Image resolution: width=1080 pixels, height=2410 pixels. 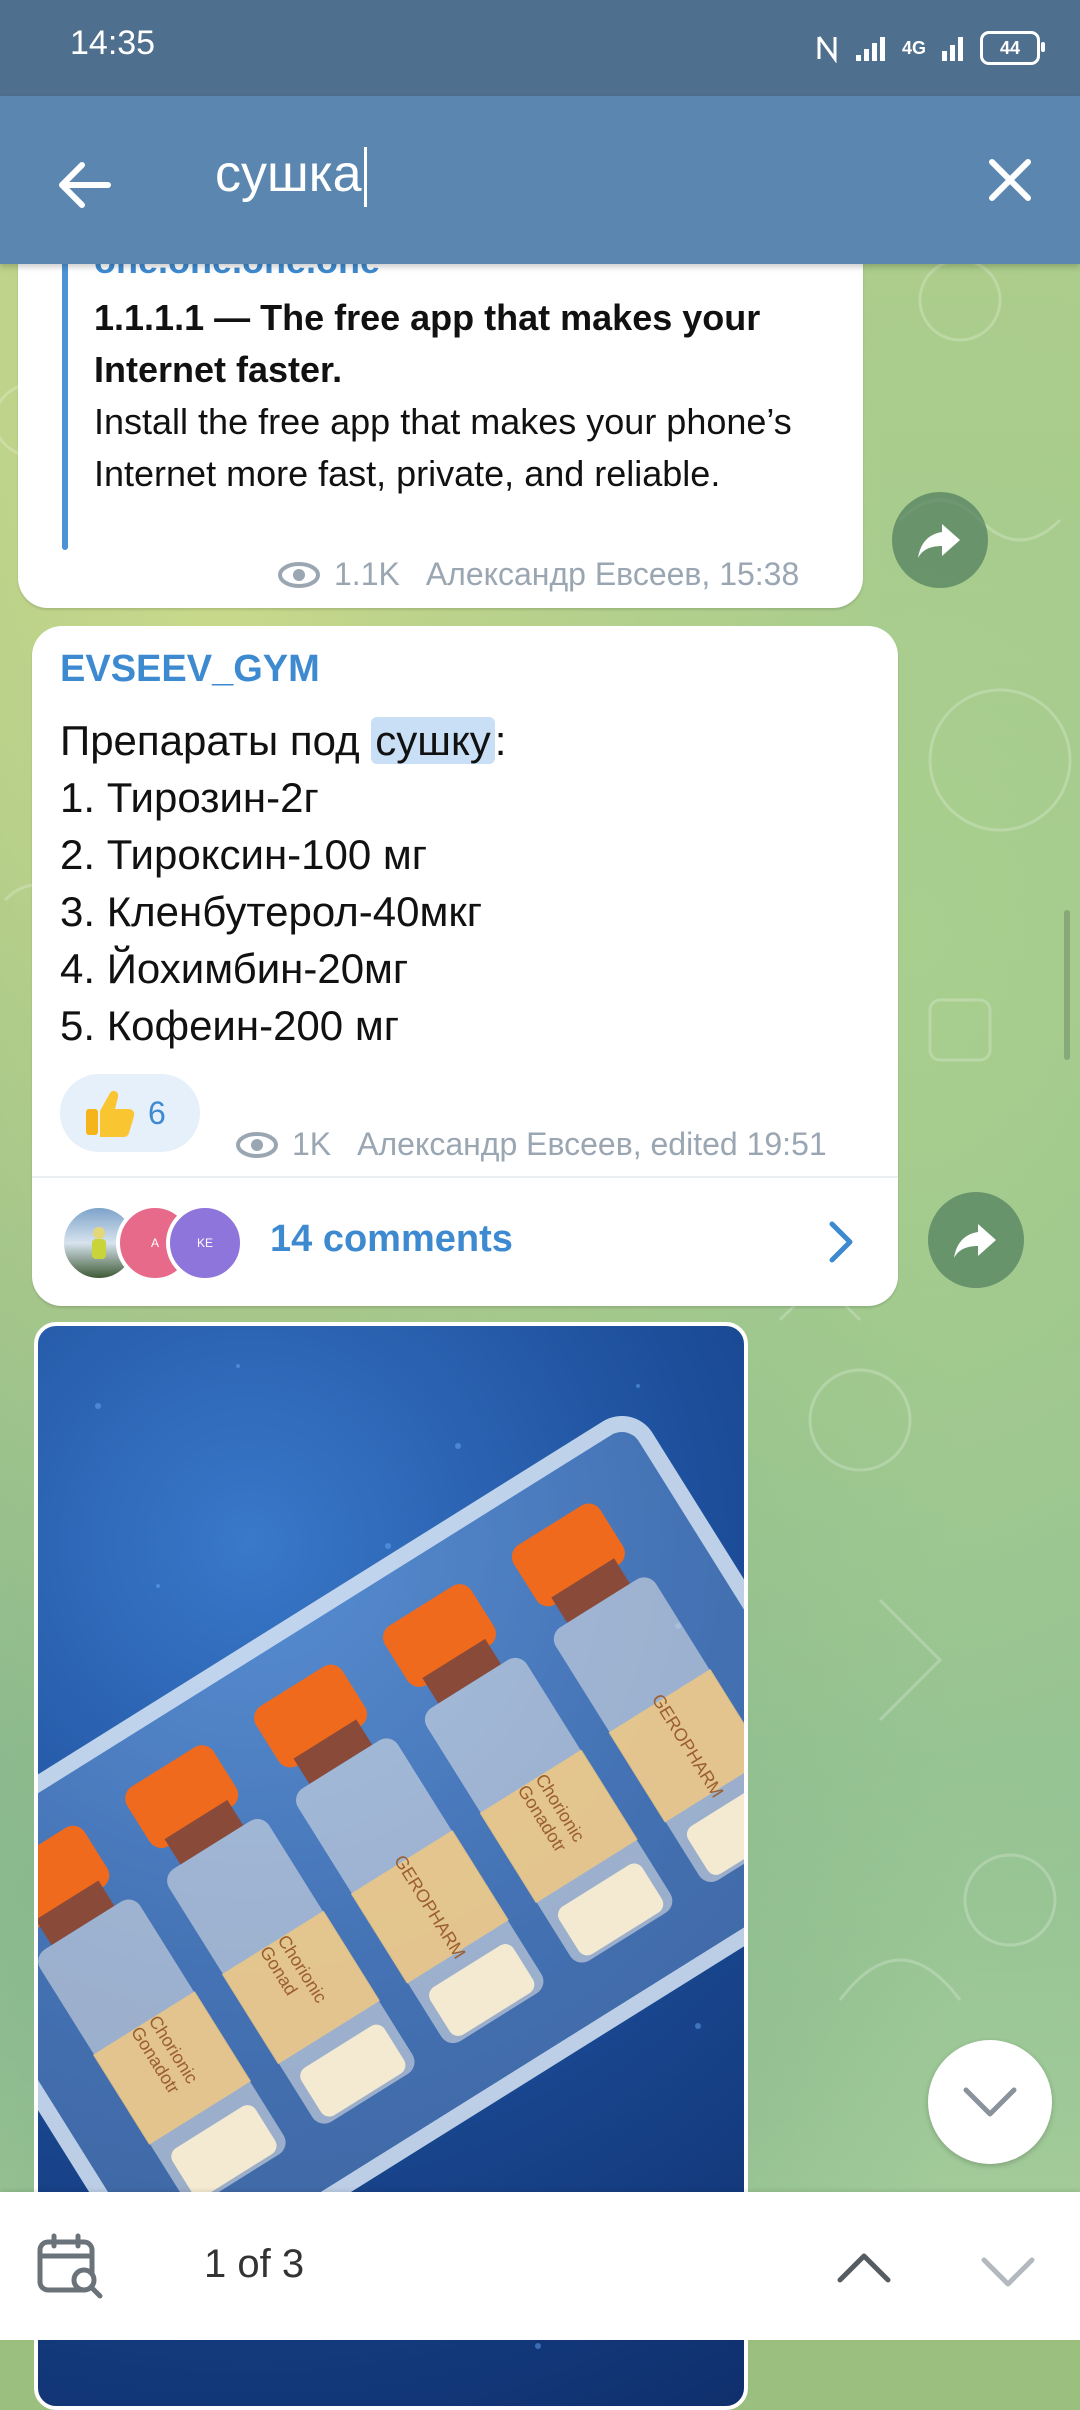 I want to click on person-photo-icon, so click(x=99, y=1243).